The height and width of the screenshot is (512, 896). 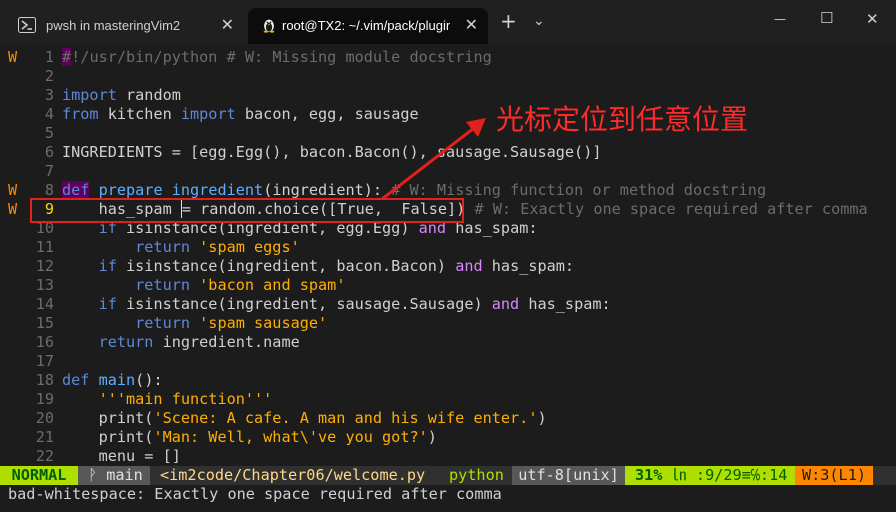 I want to click on shebang-hash: #, so click(x=67, y=57).